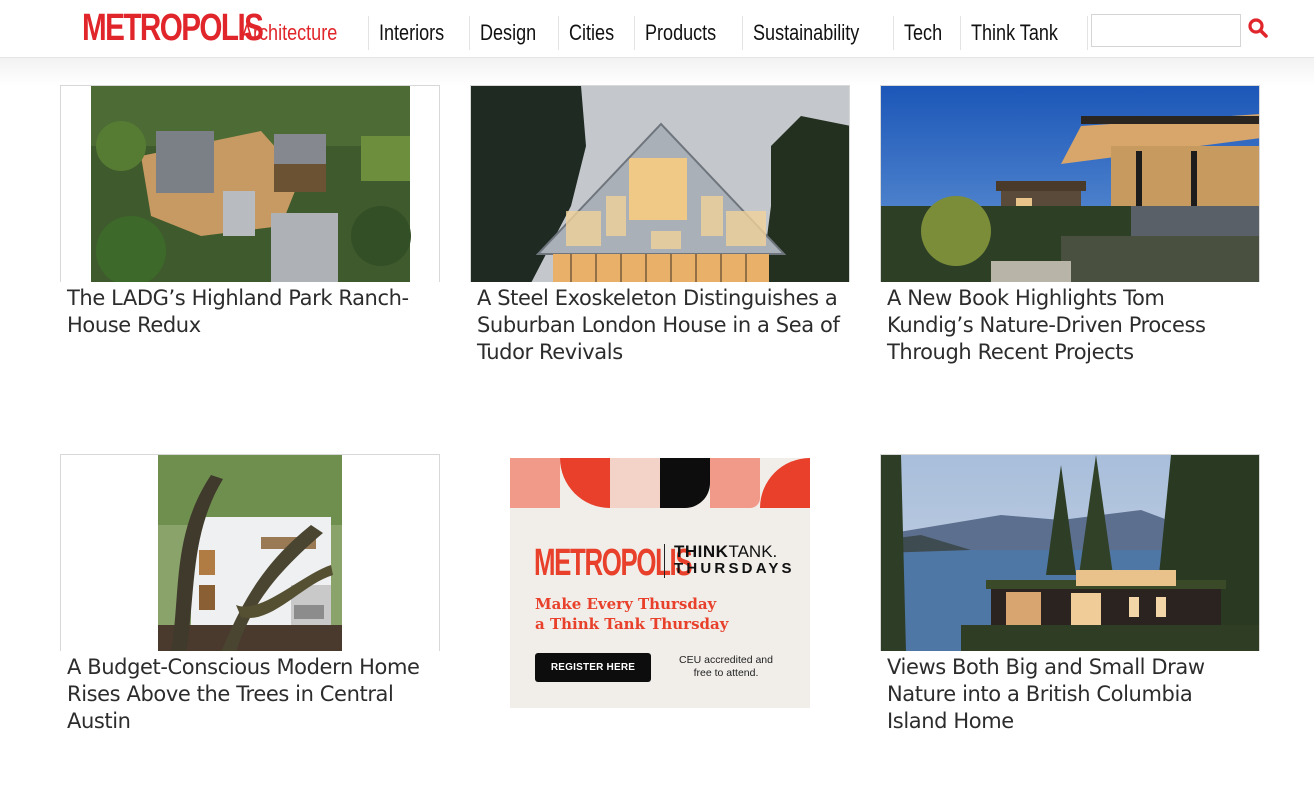  I want to click on search-button, so click(1258, 28).